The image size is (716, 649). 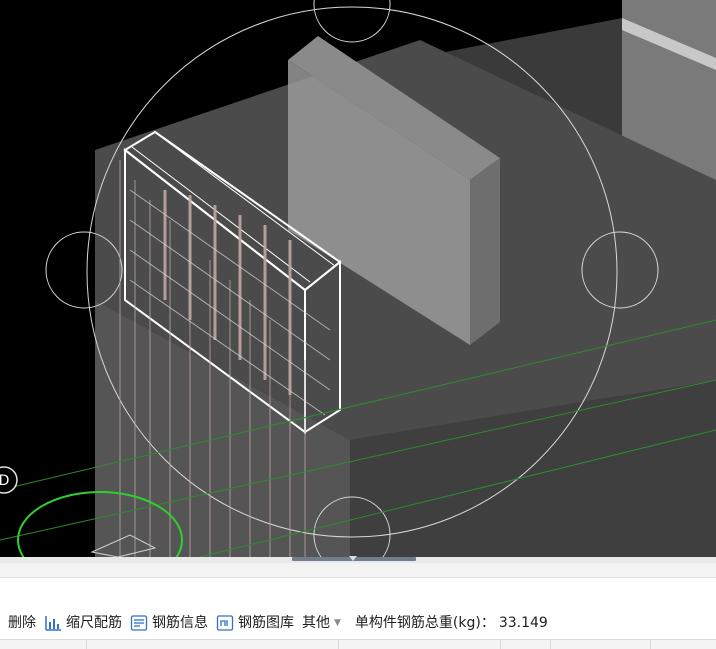 I want to click on other-dropdown: 其他 ▼, so click(x=321, y=623).